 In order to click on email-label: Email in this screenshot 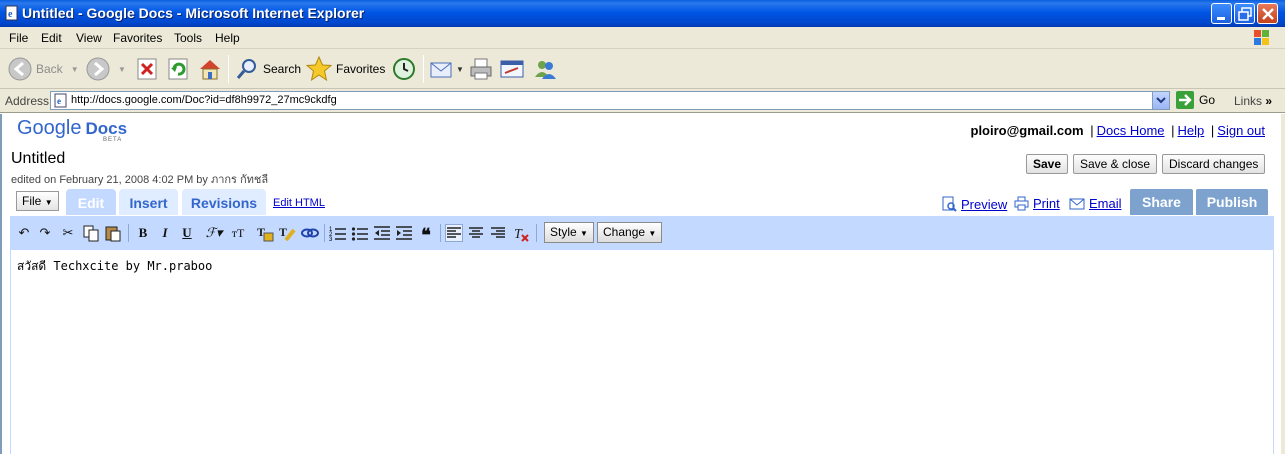, I will do `click(1105, 203)`.